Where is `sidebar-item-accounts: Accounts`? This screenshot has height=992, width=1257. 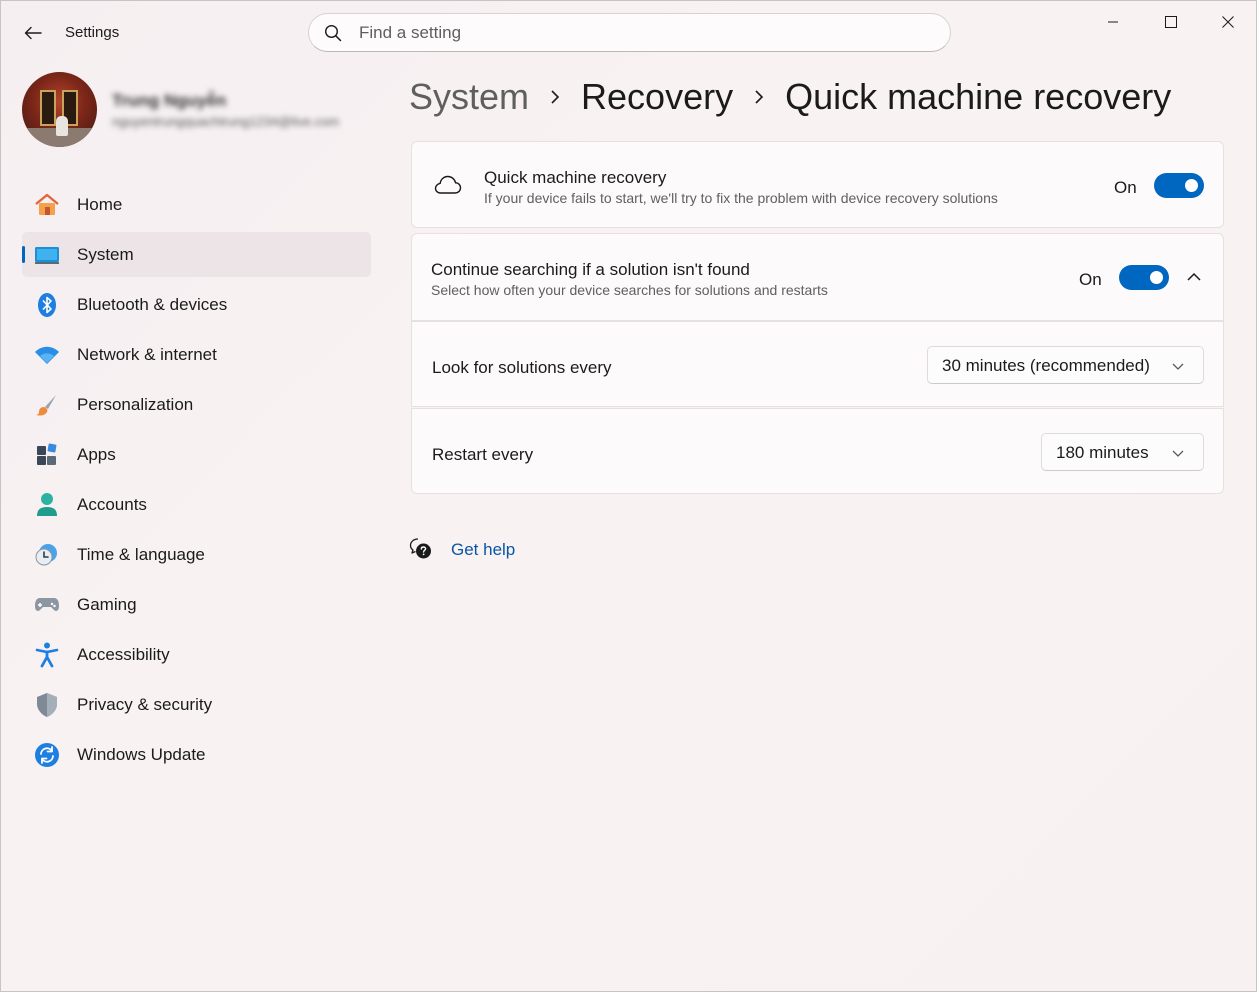 sidebar-item-accounts: Accounts is located at coordinates (196, 504).